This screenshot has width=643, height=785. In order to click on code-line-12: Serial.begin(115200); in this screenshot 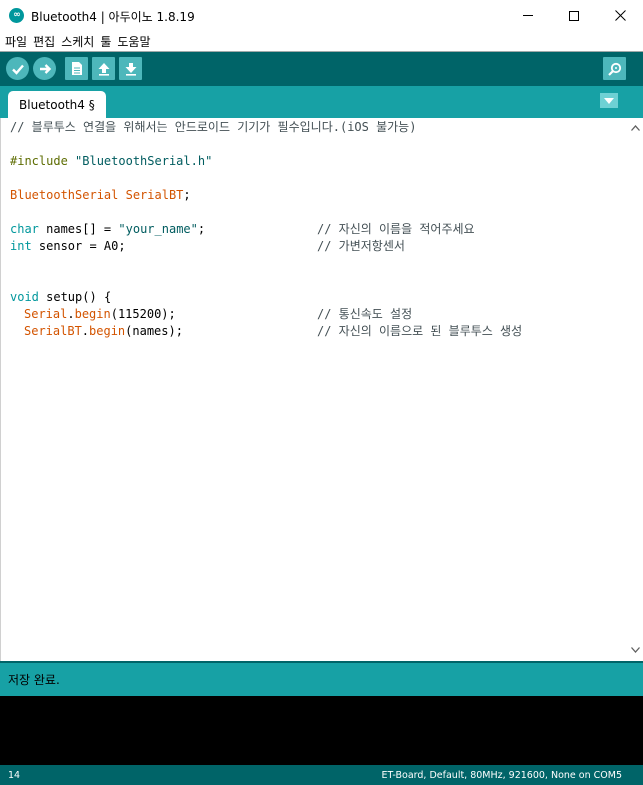, I will do `click(100, 314)`.